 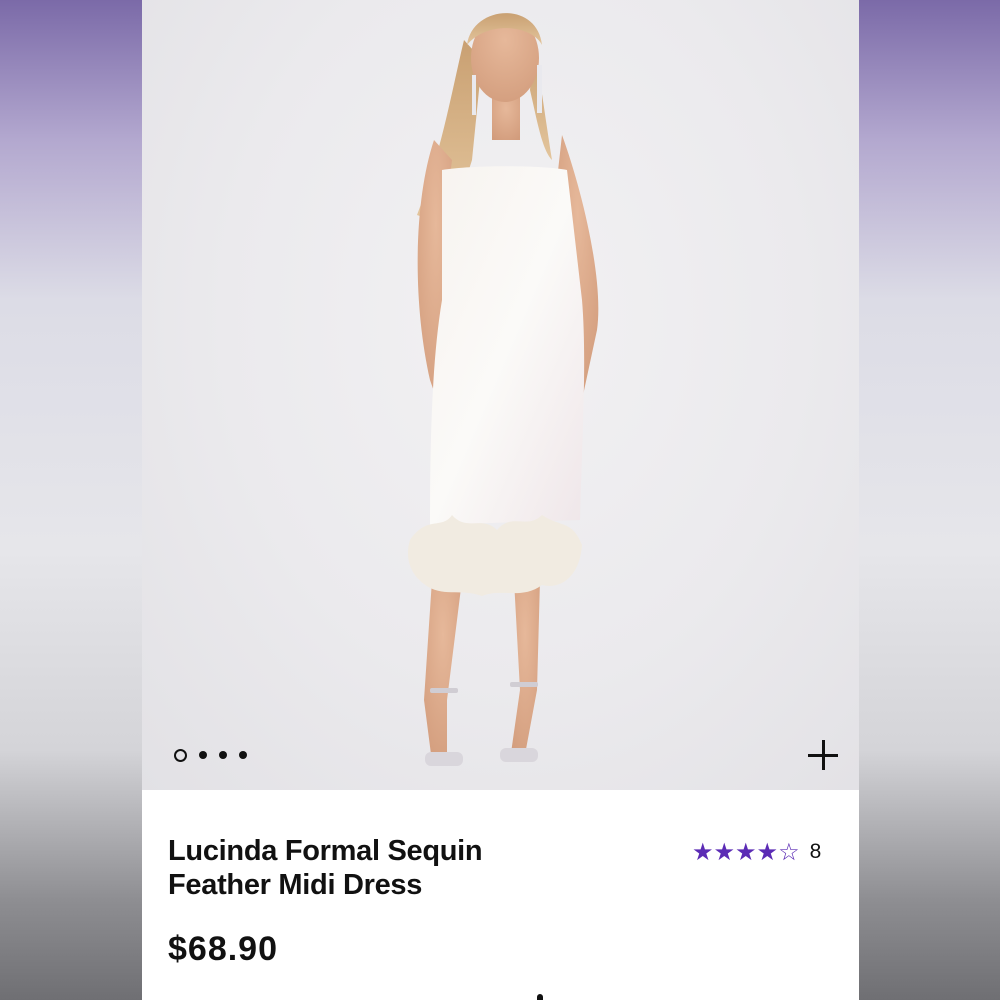 What do you see at coordinates (540, 997) in the screenshot?
I see `next-section-edge` at bounding box center [540, 997].